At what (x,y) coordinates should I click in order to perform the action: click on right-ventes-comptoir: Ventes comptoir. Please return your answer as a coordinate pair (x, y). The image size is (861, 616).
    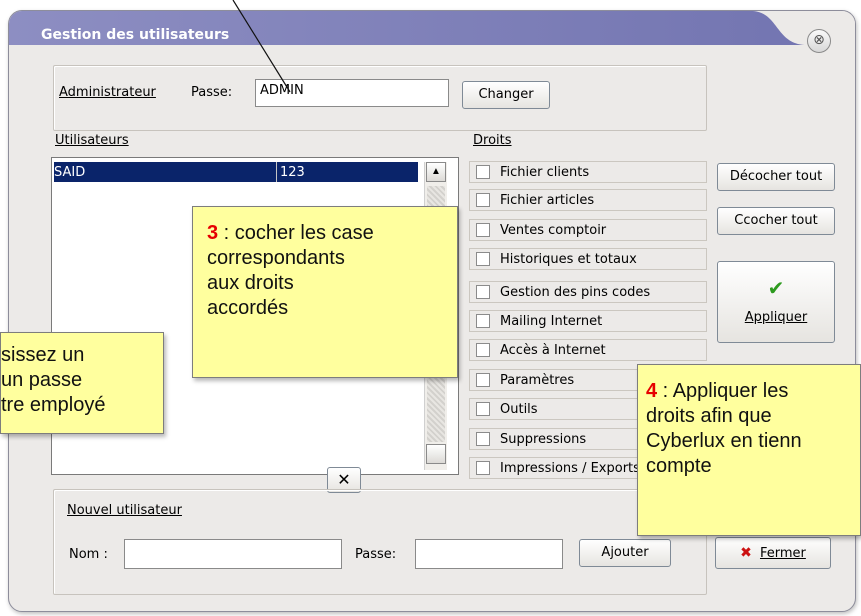
    Looking at the image, I should click on (588, 230).